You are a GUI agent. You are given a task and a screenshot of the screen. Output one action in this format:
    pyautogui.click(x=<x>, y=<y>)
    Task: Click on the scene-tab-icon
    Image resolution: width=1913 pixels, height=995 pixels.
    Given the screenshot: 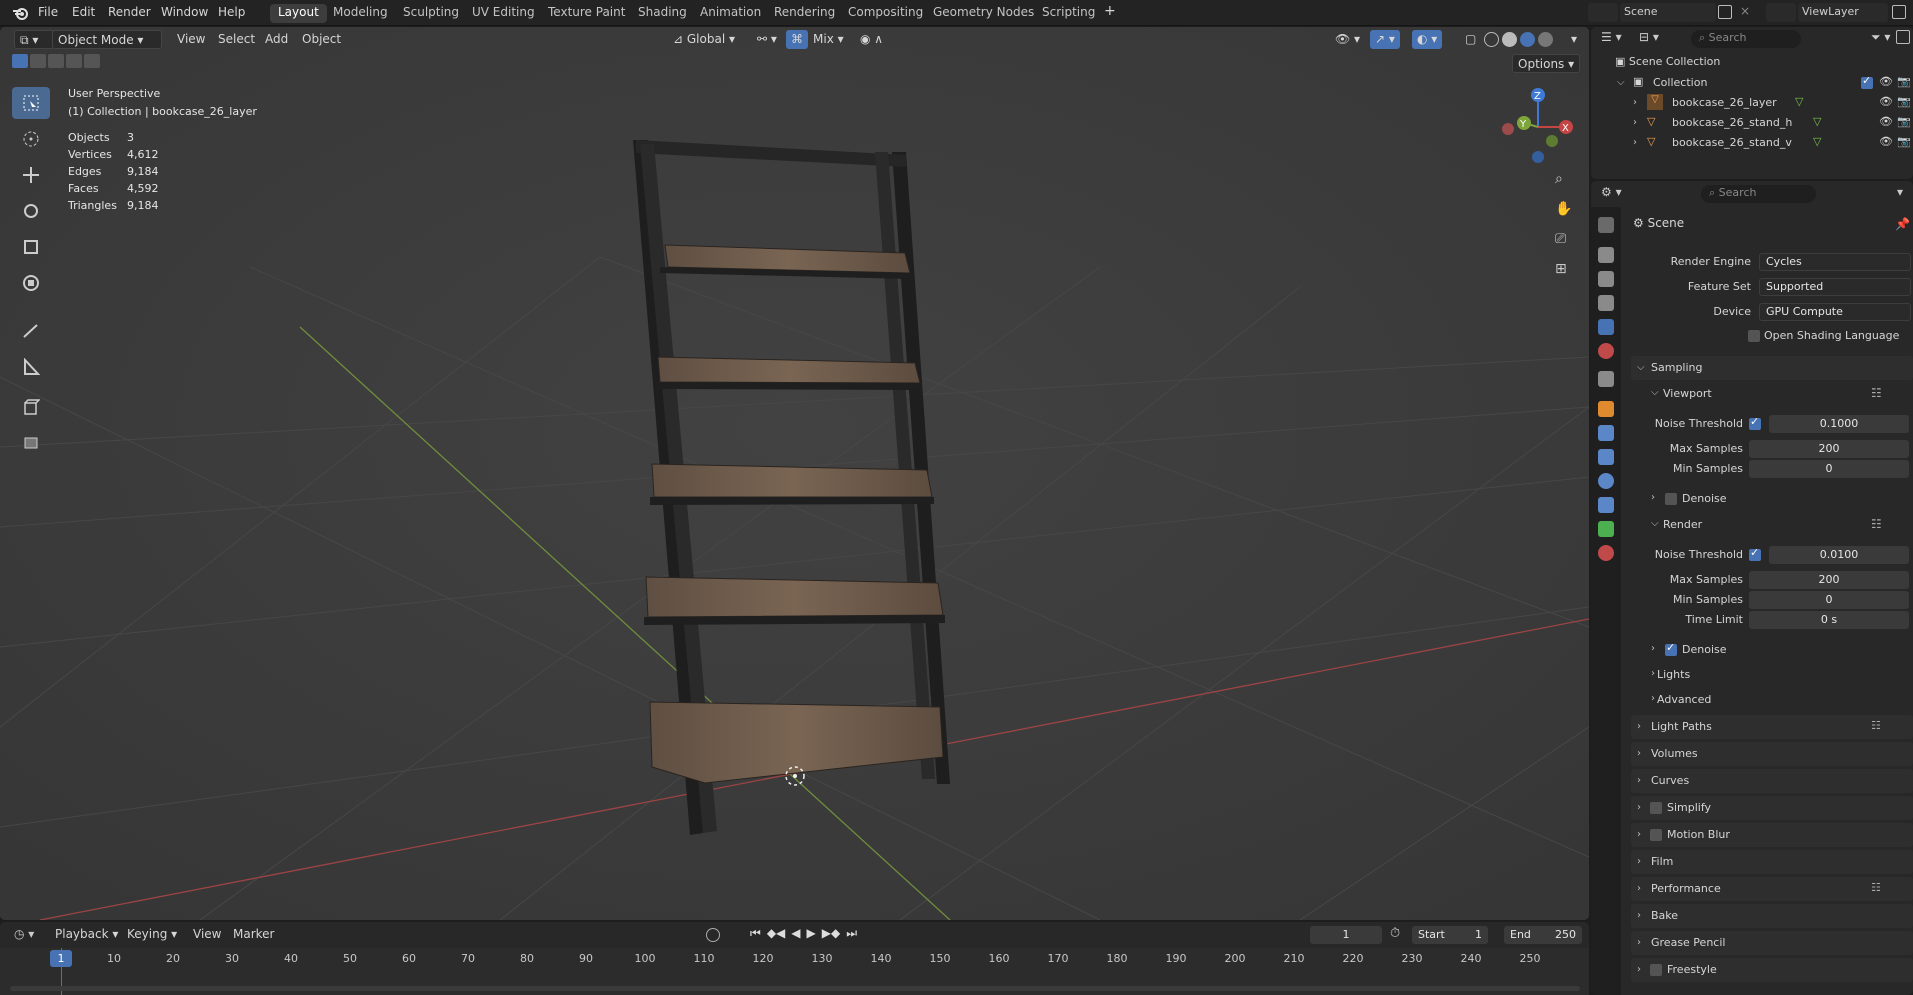 What is the action you would take?
    pyautogui.click(x=1606, y=327)
    